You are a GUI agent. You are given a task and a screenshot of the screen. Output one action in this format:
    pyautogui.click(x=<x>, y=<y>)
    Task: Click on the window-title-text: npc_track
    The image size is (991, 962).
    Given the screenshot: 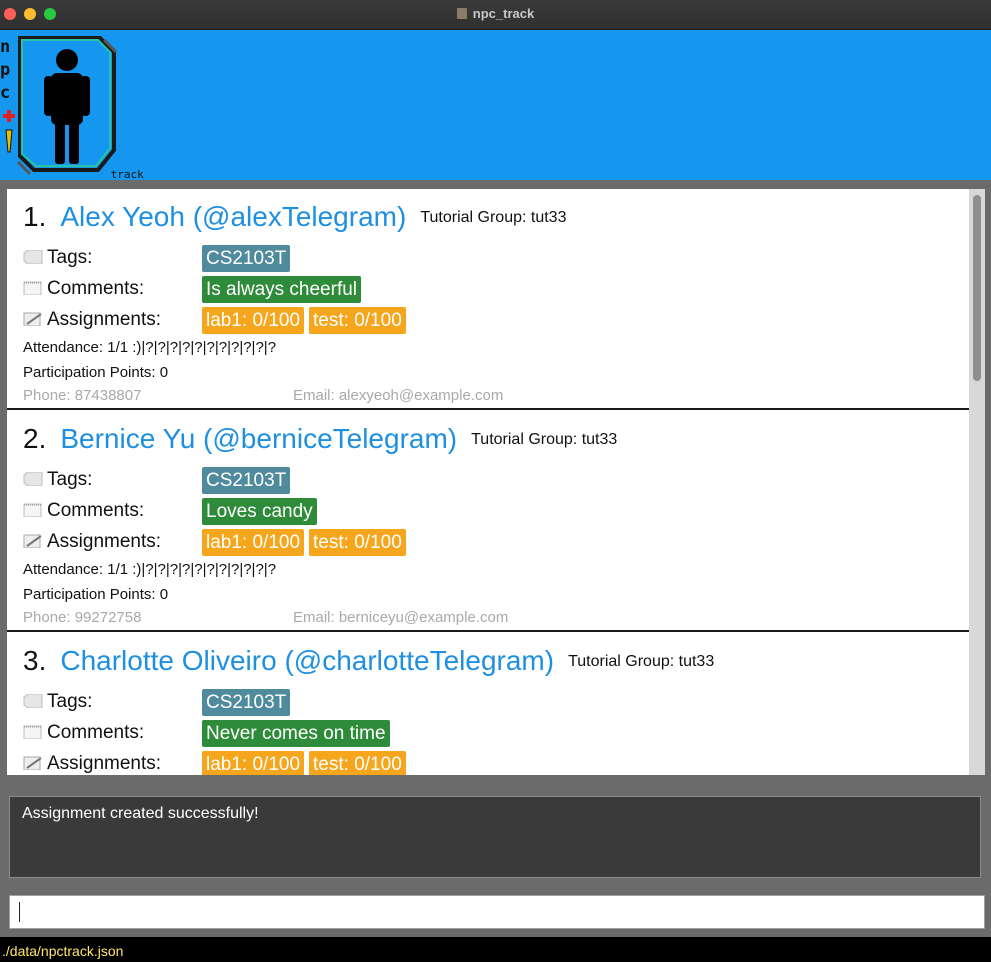 What is the action you would take?
    pyautogui.click(x=503, y=13)
    